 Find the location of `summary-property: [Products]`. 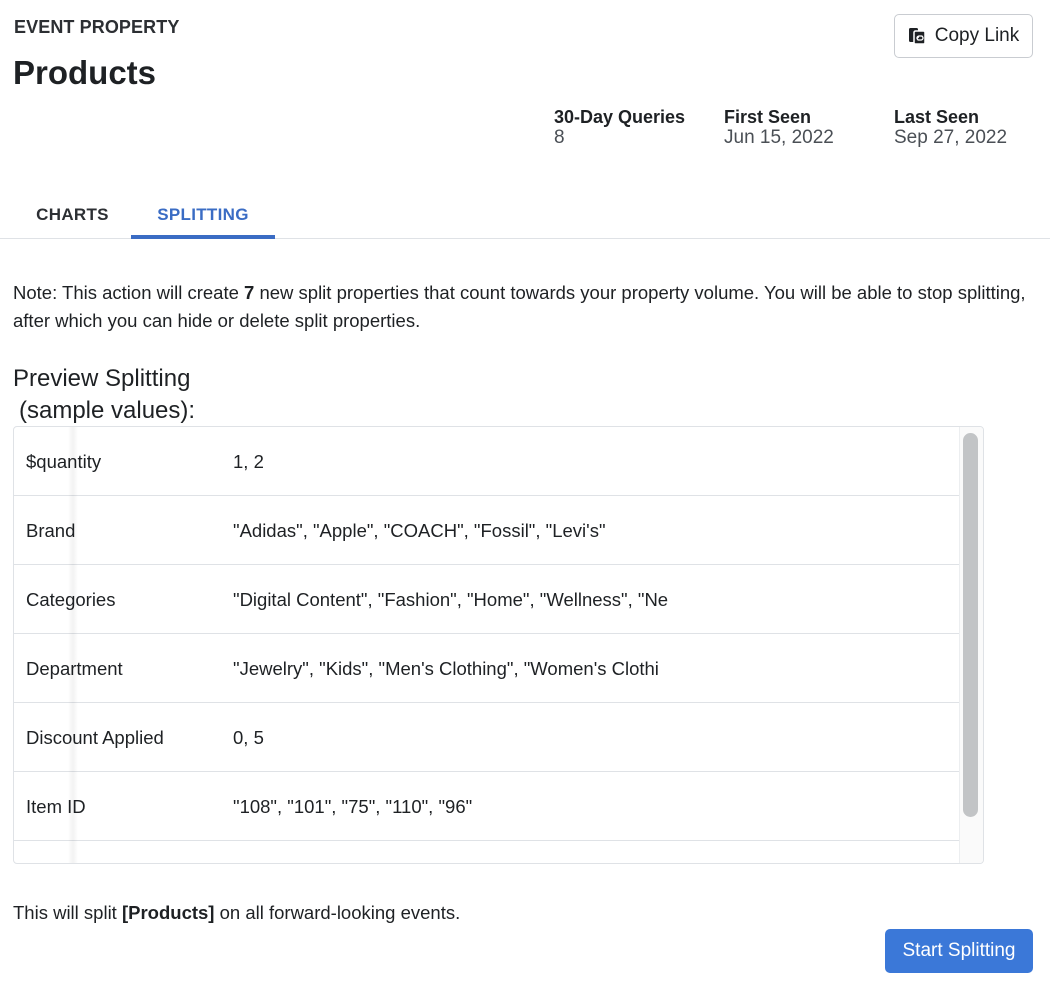

summary-property: [Products] is located at coordinates (168, 912).